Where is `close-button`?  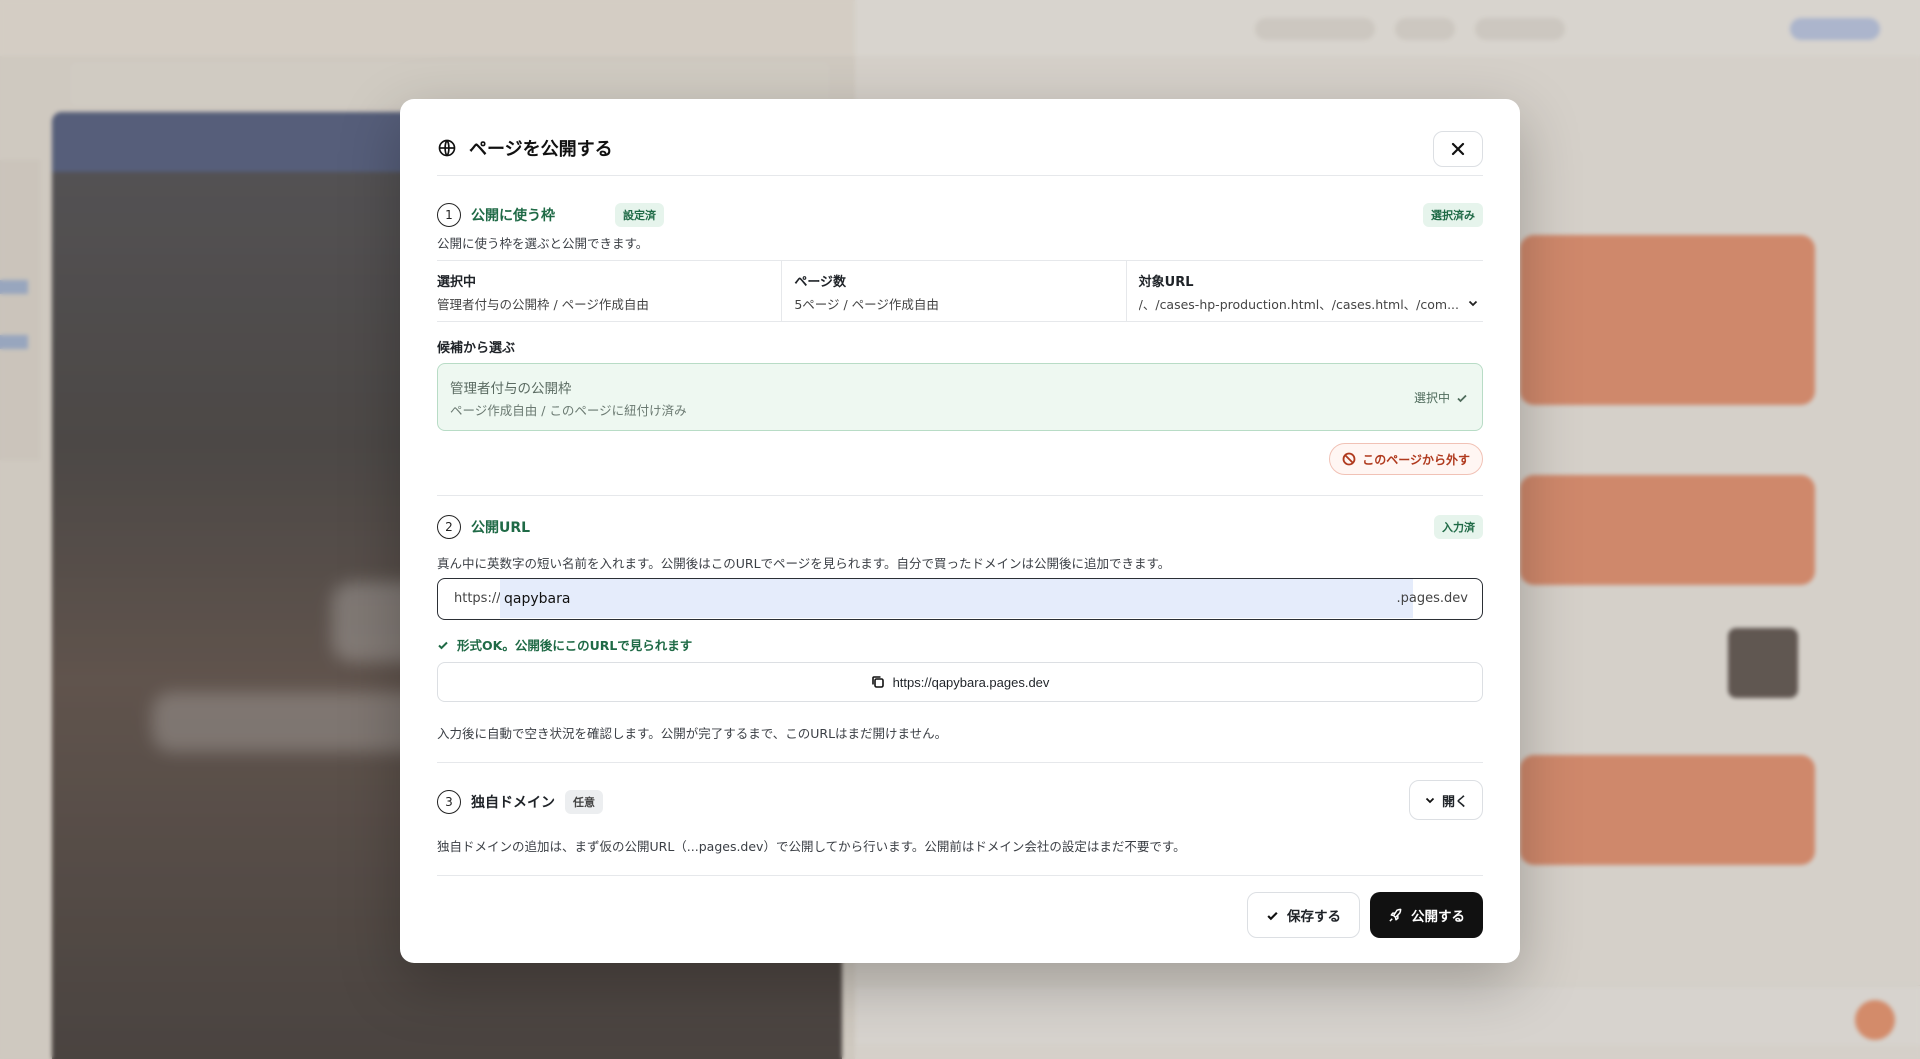 close-button is located at coordinates (1458, 149).